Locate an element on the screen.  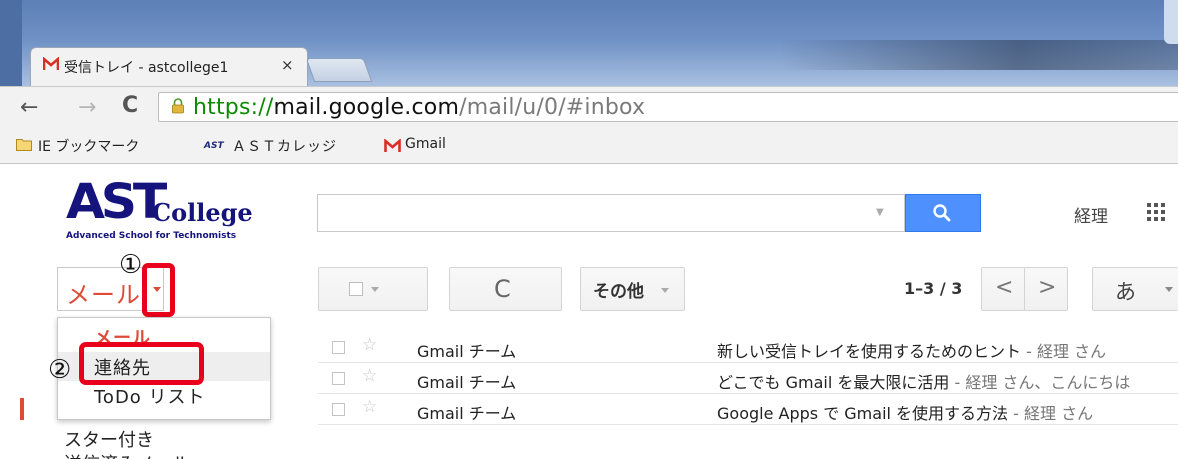
message-subject-line: どこでも Gmail を最大限に活用 - 経理 さん、こんにちは is located at coordinates (947, 381).